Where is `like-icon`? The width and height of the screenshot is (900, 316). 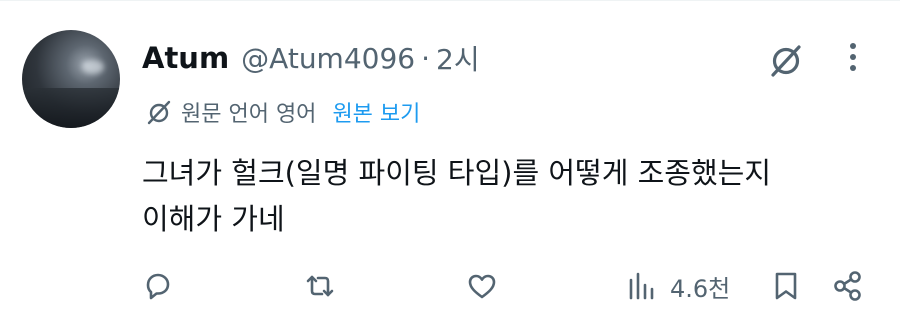
like-icon is located at coordinates (482, 286).